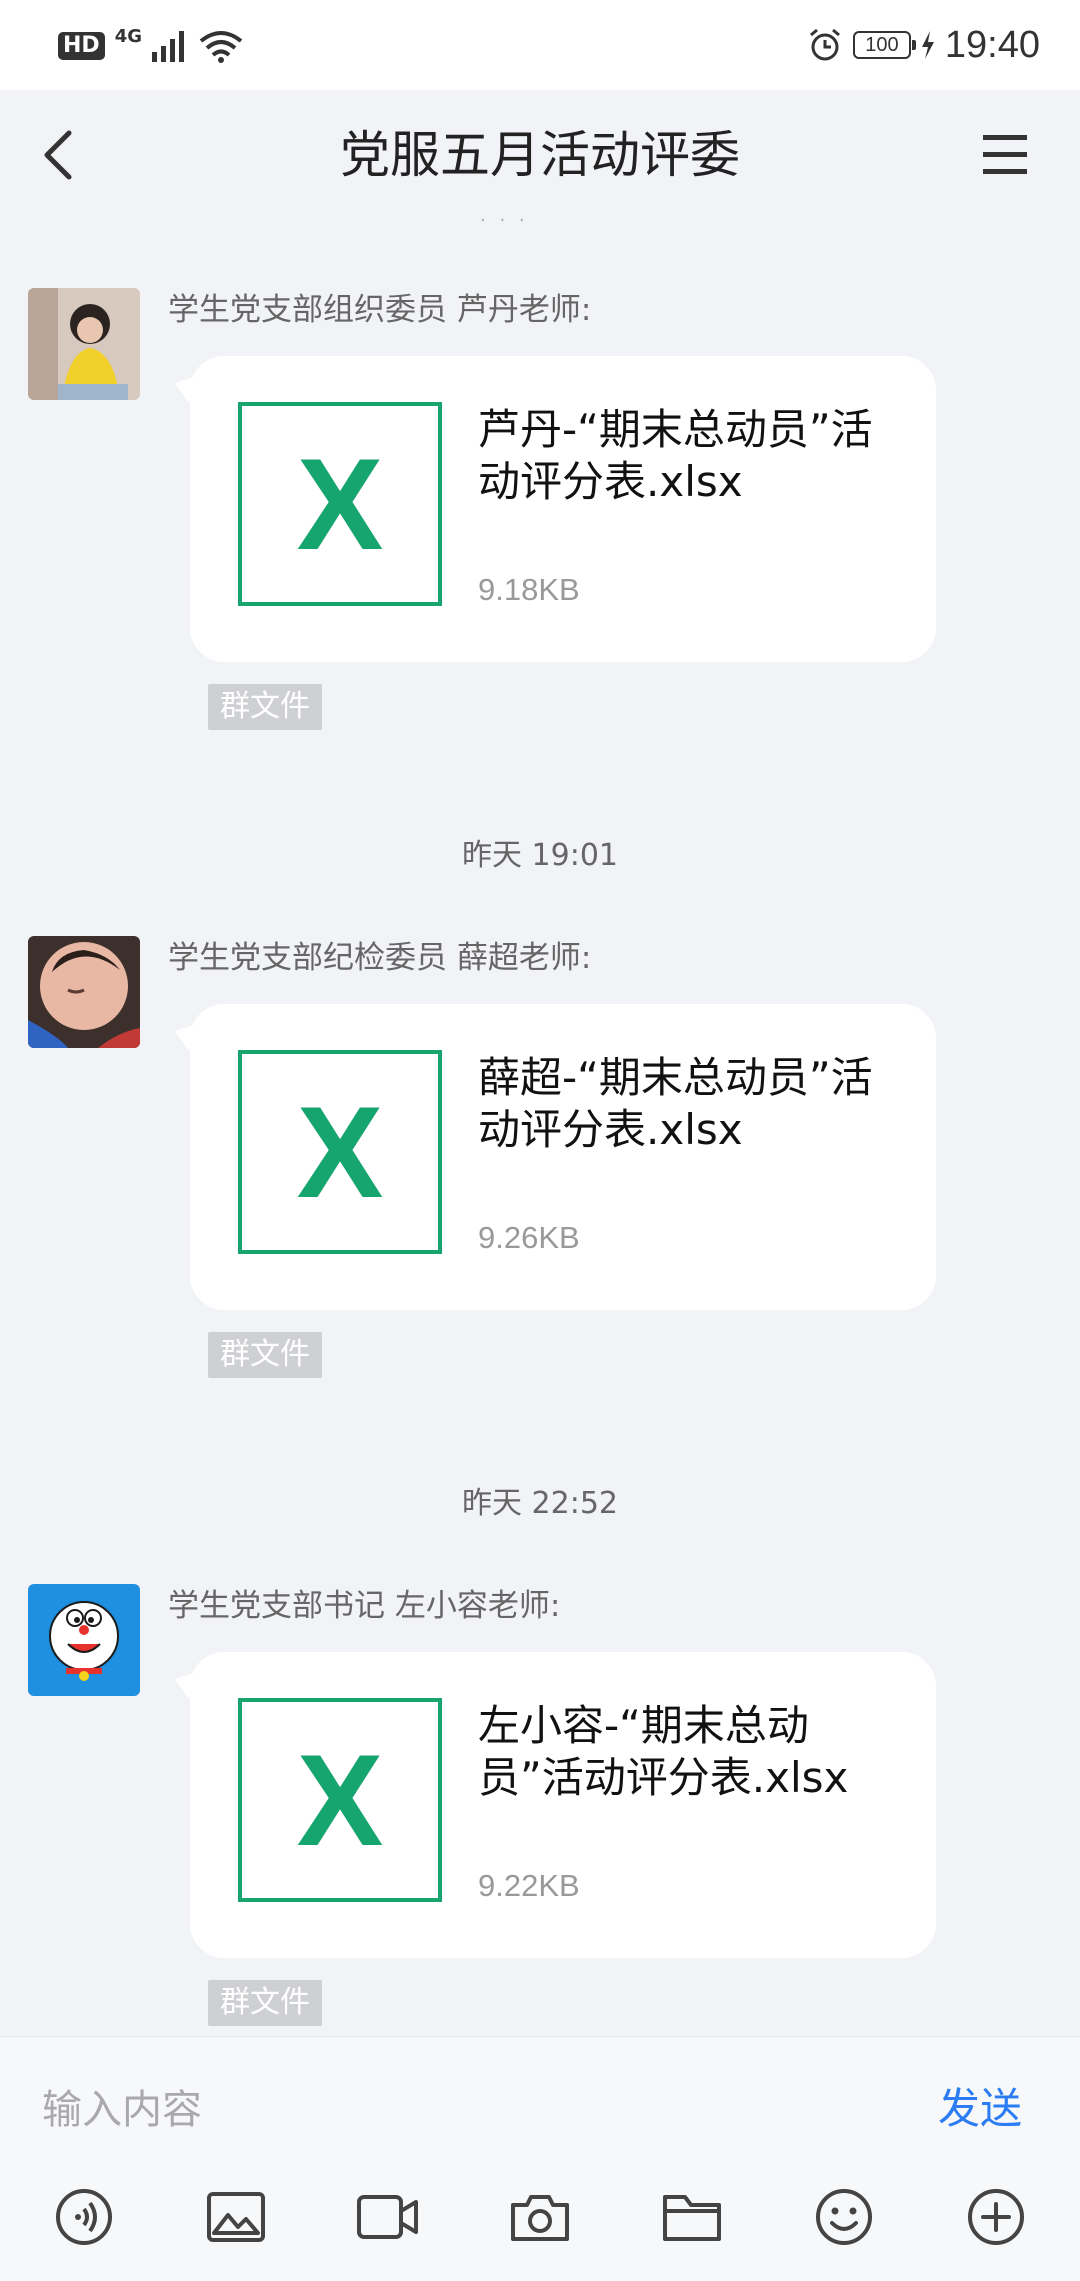  I want to click on message-input: 输入内容, so click(122, 2106).